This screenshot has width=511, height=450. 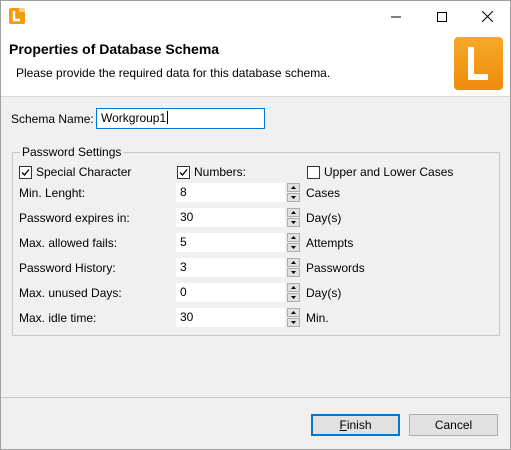 I want to click on page-title: Properties of Database Schema, so click(x=114, y=49).